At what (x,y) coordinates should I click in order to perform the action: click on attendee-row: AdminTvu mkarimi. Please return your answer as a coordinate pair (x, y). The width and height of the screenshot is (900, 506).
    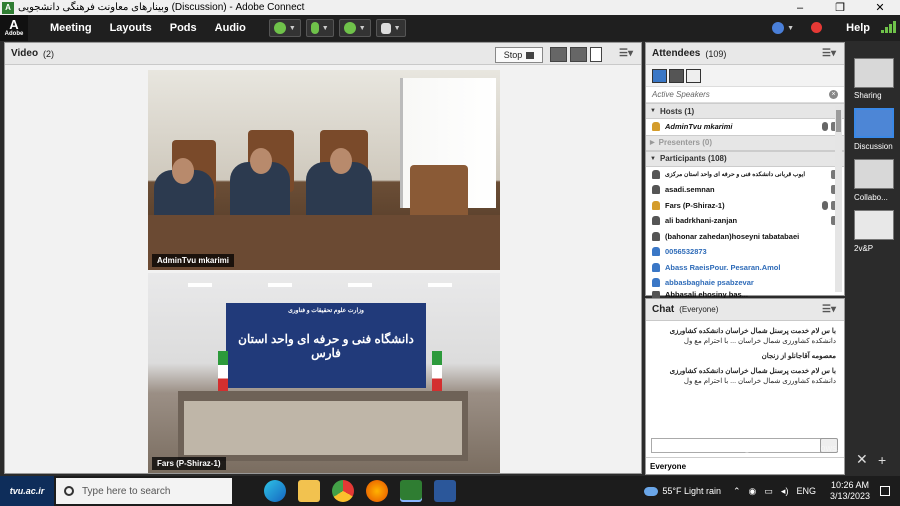
    Looking at the image, I should click on (745, 127).